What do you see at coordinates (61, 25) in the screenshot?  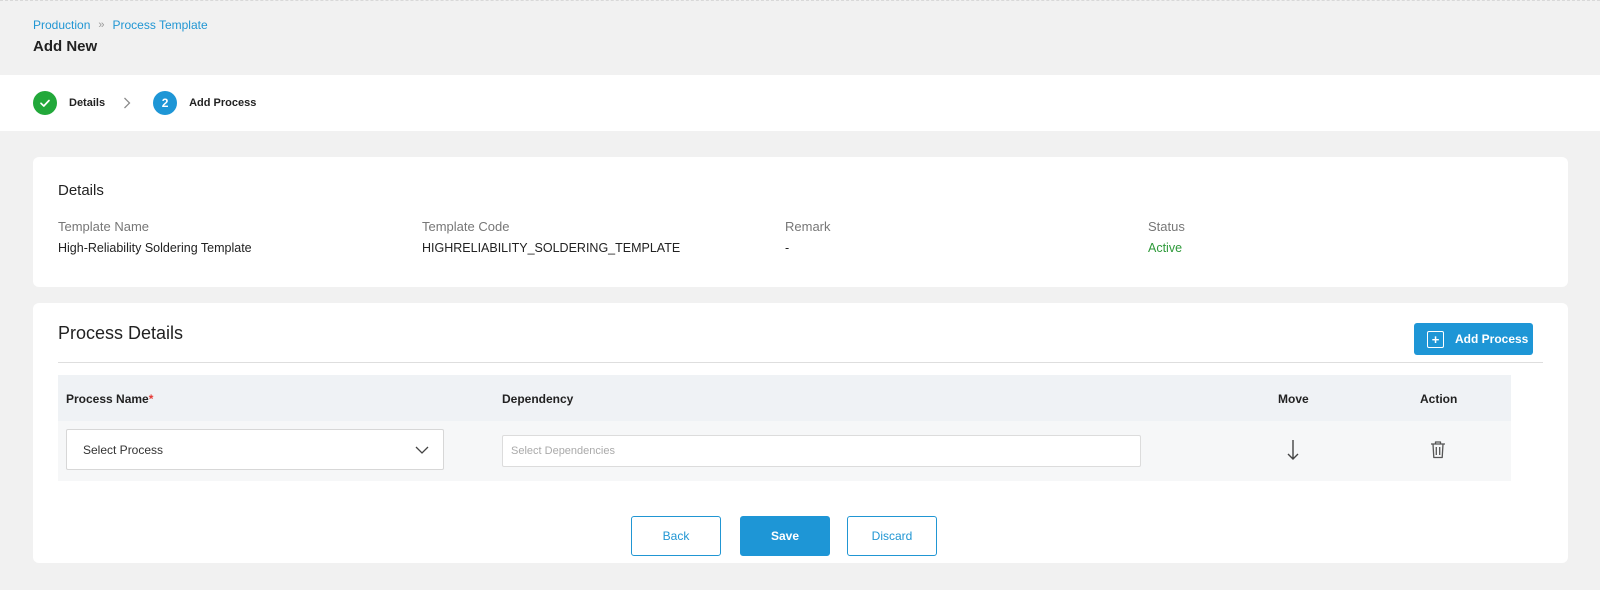 I see `breadcrumb-item-production: Production` at bounding box center [61, 25].